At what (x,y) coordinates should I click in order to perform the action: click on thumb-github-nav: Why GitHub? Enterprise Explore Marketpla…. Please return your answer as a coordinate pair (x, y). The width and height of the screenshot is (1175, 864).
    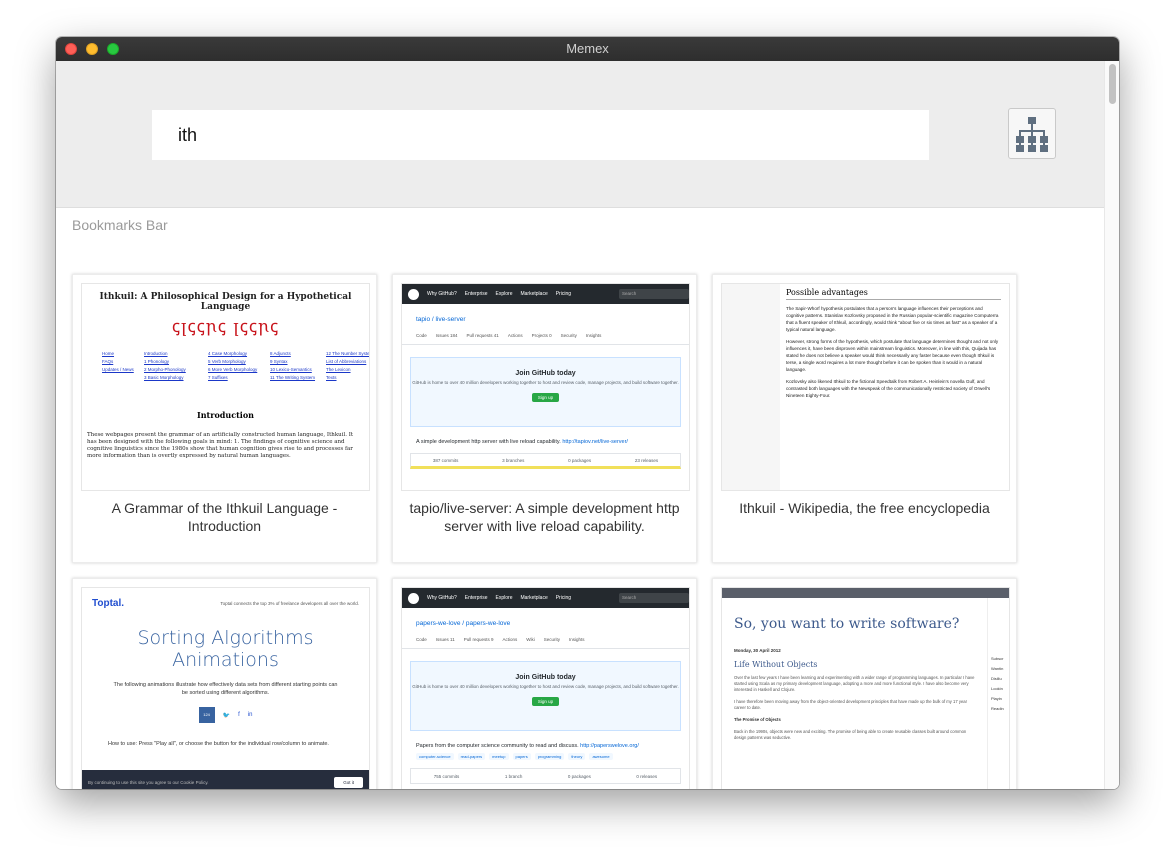
    Looking at the image, I should click on (545, 598).